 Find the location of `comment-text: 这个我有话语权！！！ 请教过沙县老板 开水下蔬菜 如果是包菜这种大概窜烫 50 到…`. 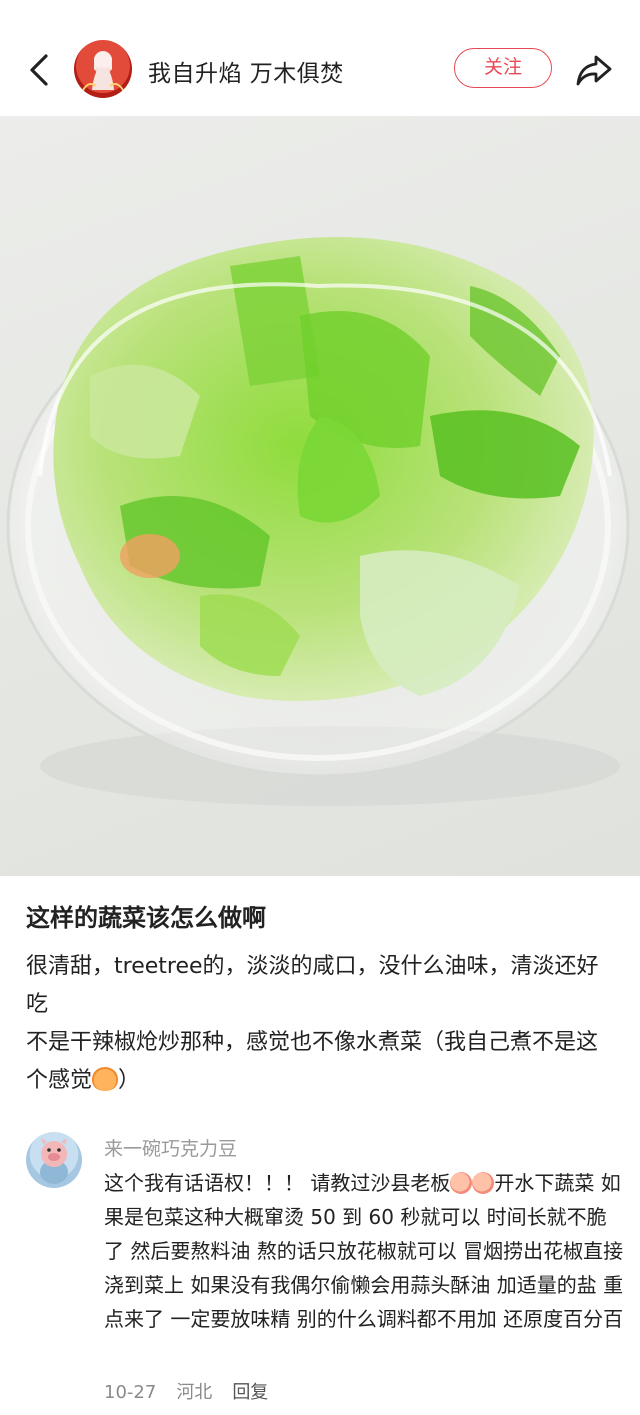

comment-text: 这个我有话语权！！！ 请教过沙县老板 开水下蔬菜 如果是包菜这种大概窜烫 50 到… is located at coordinates (364, 1251).